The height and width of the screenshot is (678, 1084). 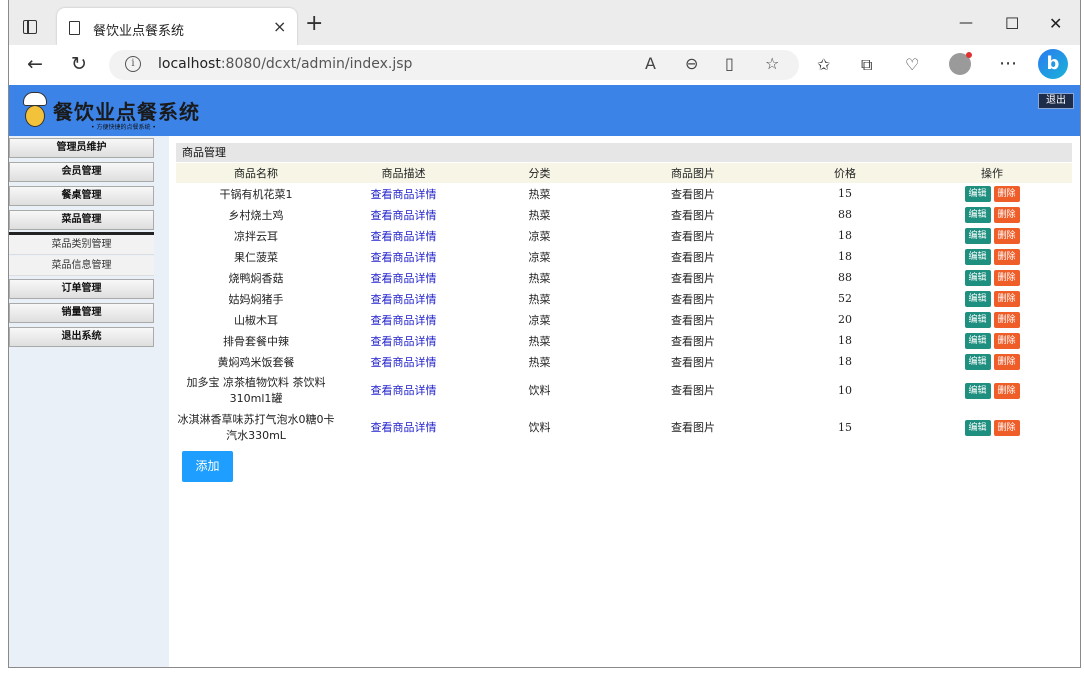 I want to click on back-icon: ←, so click(x=35, y=64).